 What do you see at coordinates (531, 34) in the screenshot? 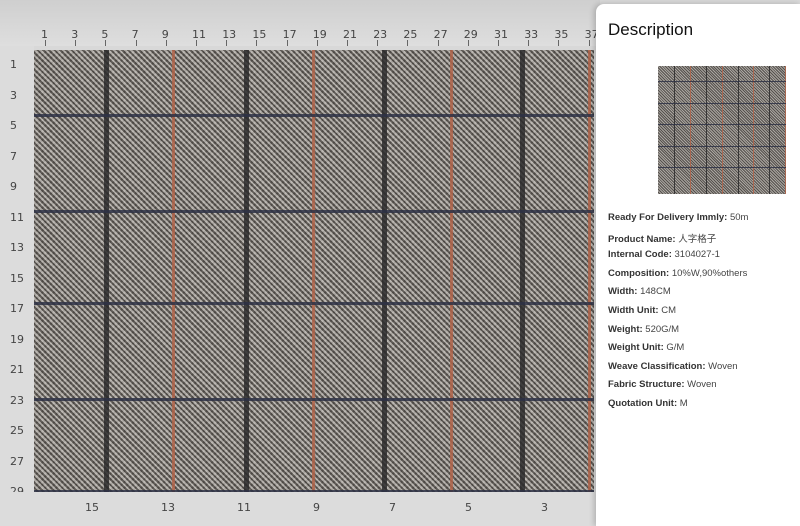
I see `ruler-top-label: 33` at bounding box center [531, 34].